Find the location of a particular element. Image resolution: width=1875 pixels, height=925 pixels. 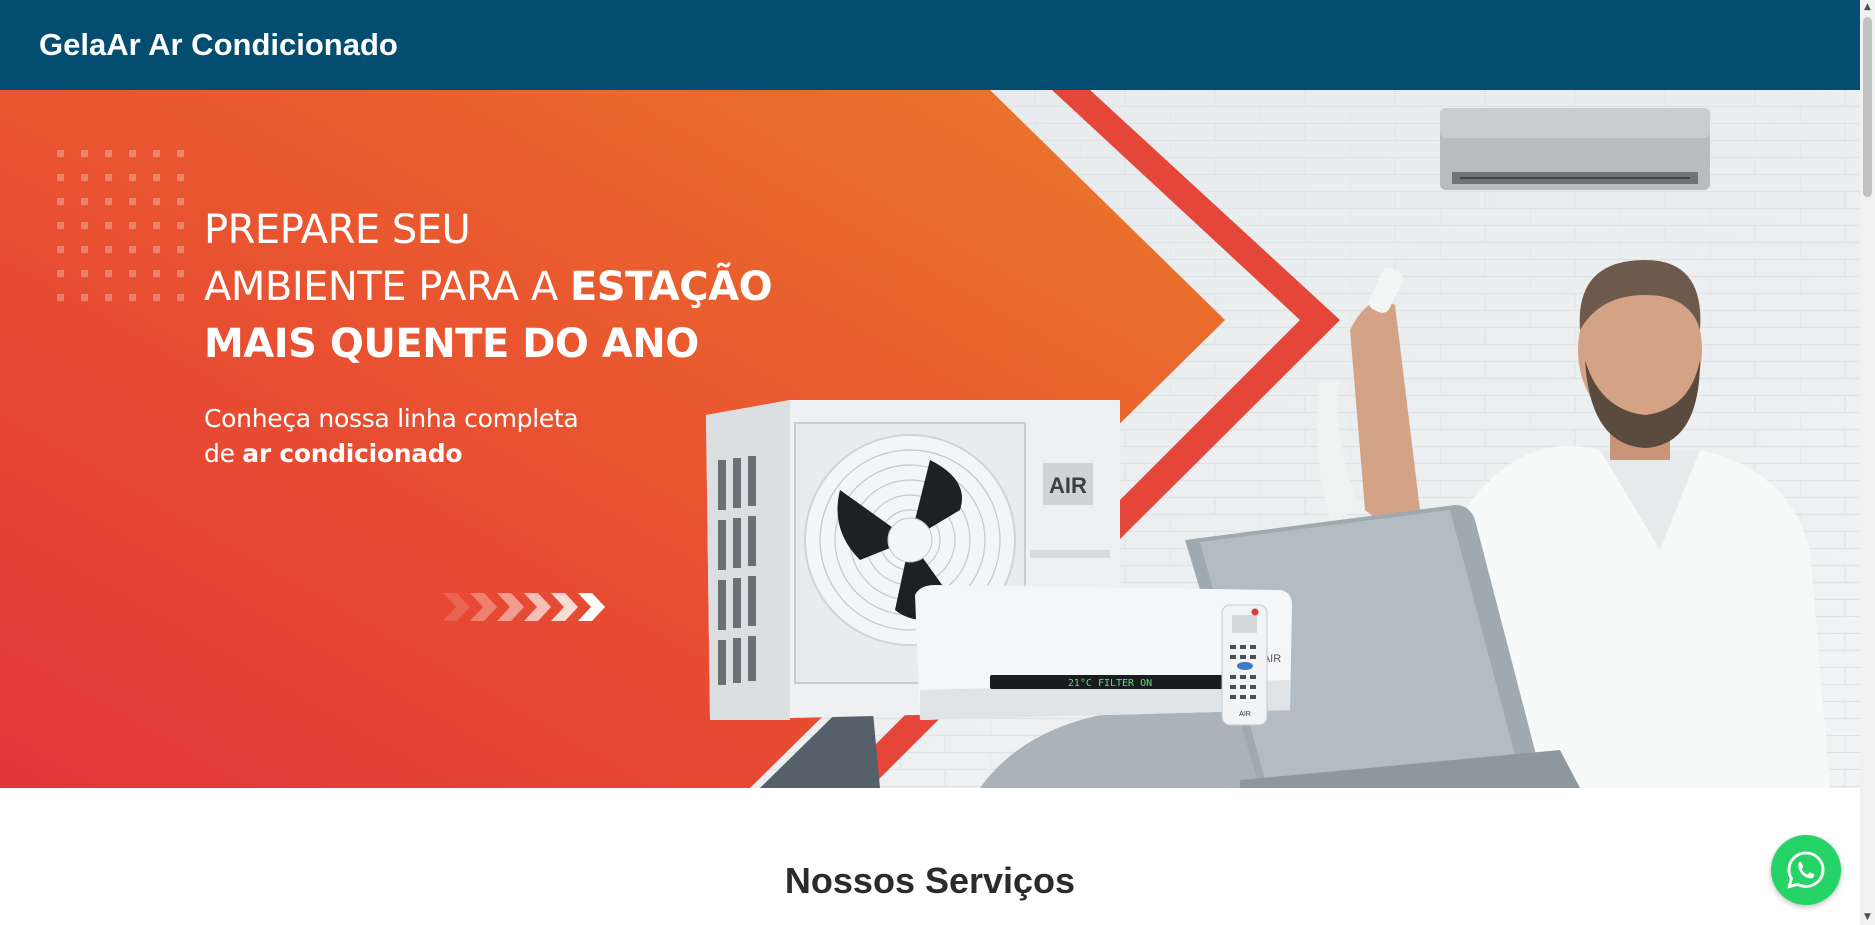

subtitle-line-2: de ar condicionado is located at coordinates (488, 453).